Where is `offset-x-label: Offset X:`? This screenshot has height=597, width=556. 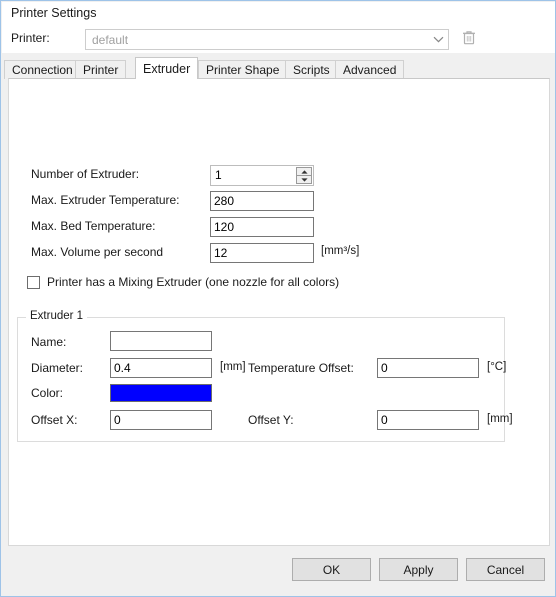
offset-x-label: Offset X: is located at coordinates (54, 420).